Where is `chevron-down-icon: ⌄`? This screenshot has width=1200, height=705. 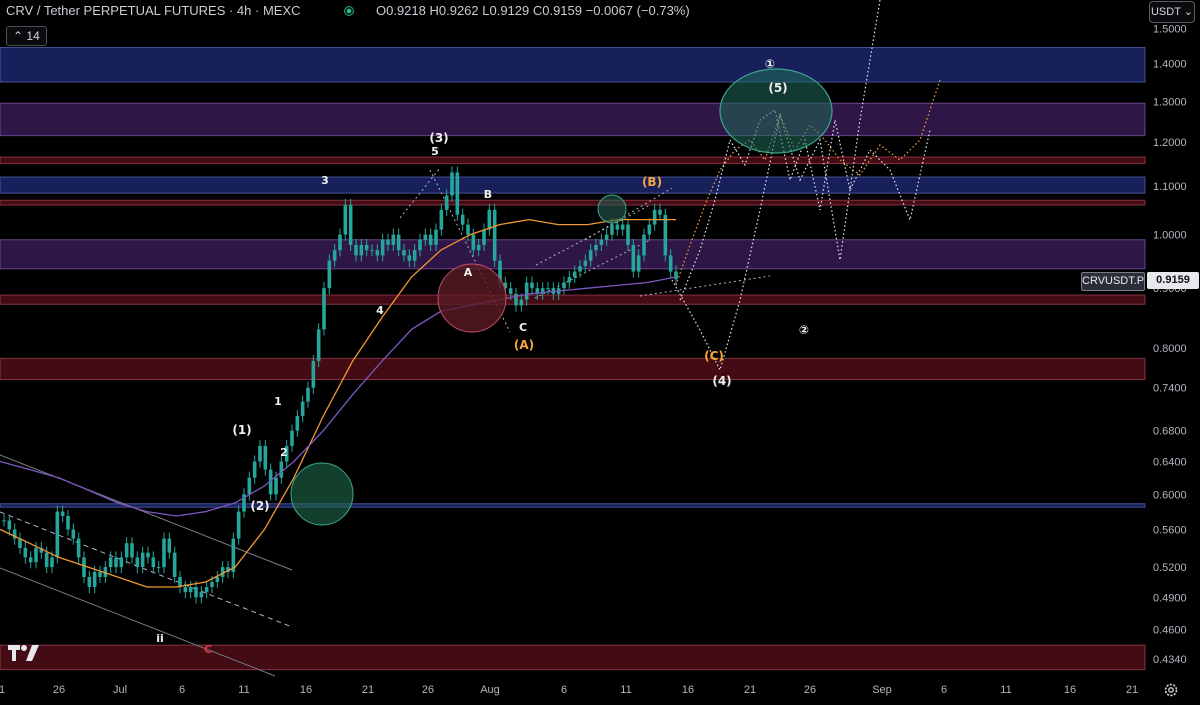
chevron-down-icon: ⌄ is located at coordinates (1188, 12).